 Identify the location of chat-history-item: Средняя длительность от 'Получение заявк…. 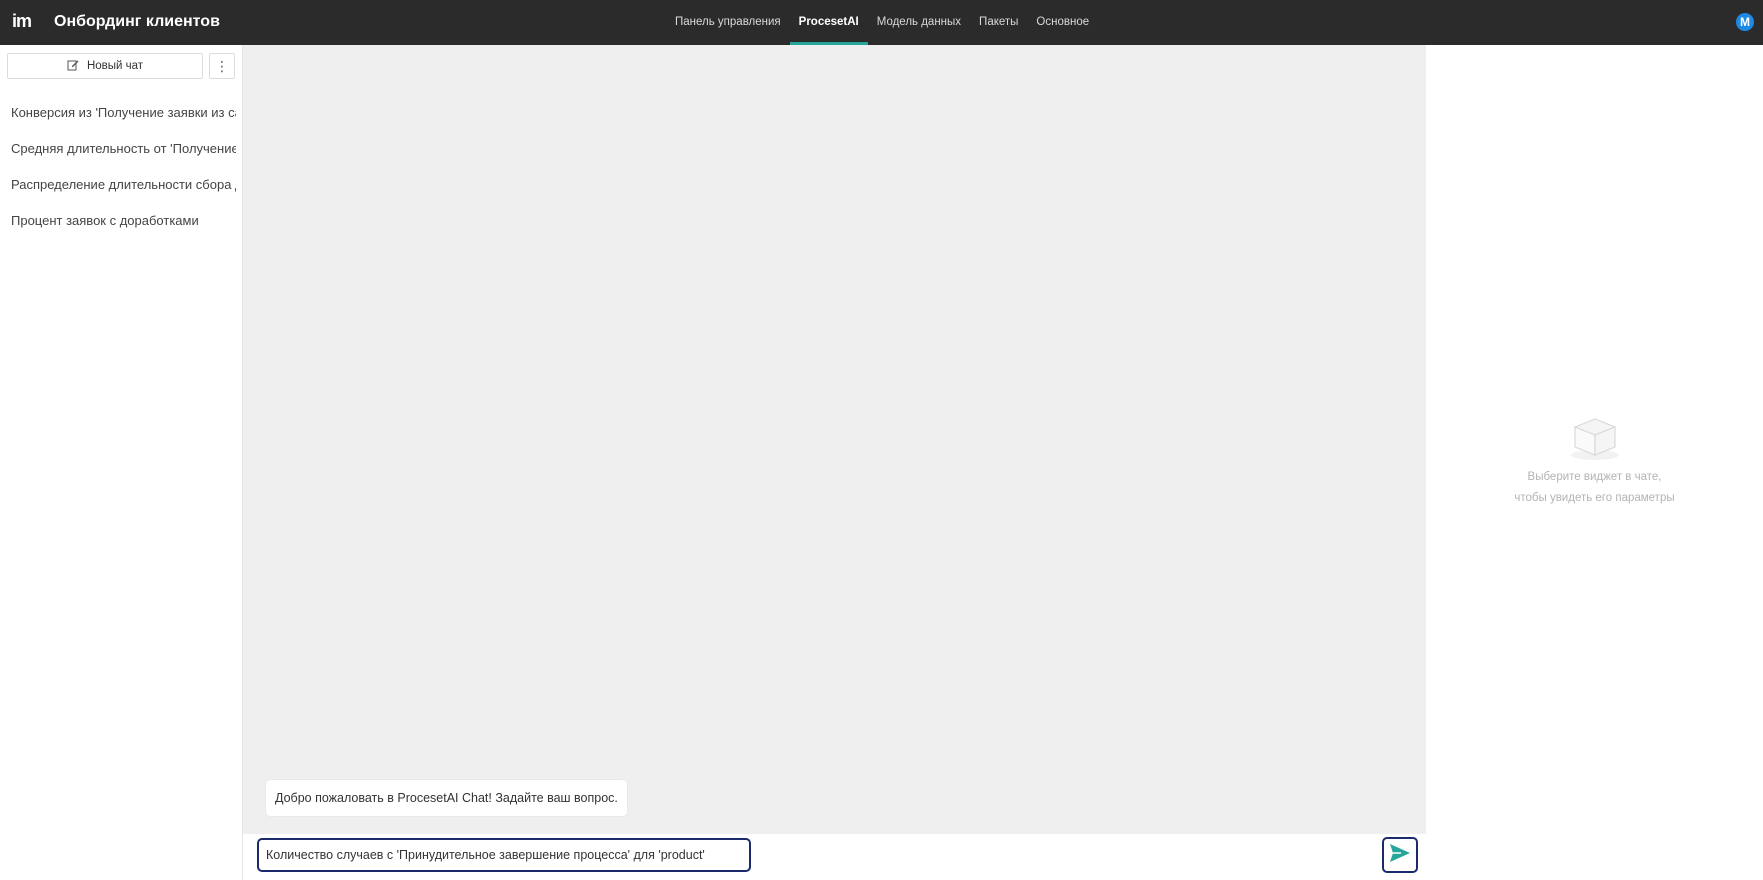
(118, 149).